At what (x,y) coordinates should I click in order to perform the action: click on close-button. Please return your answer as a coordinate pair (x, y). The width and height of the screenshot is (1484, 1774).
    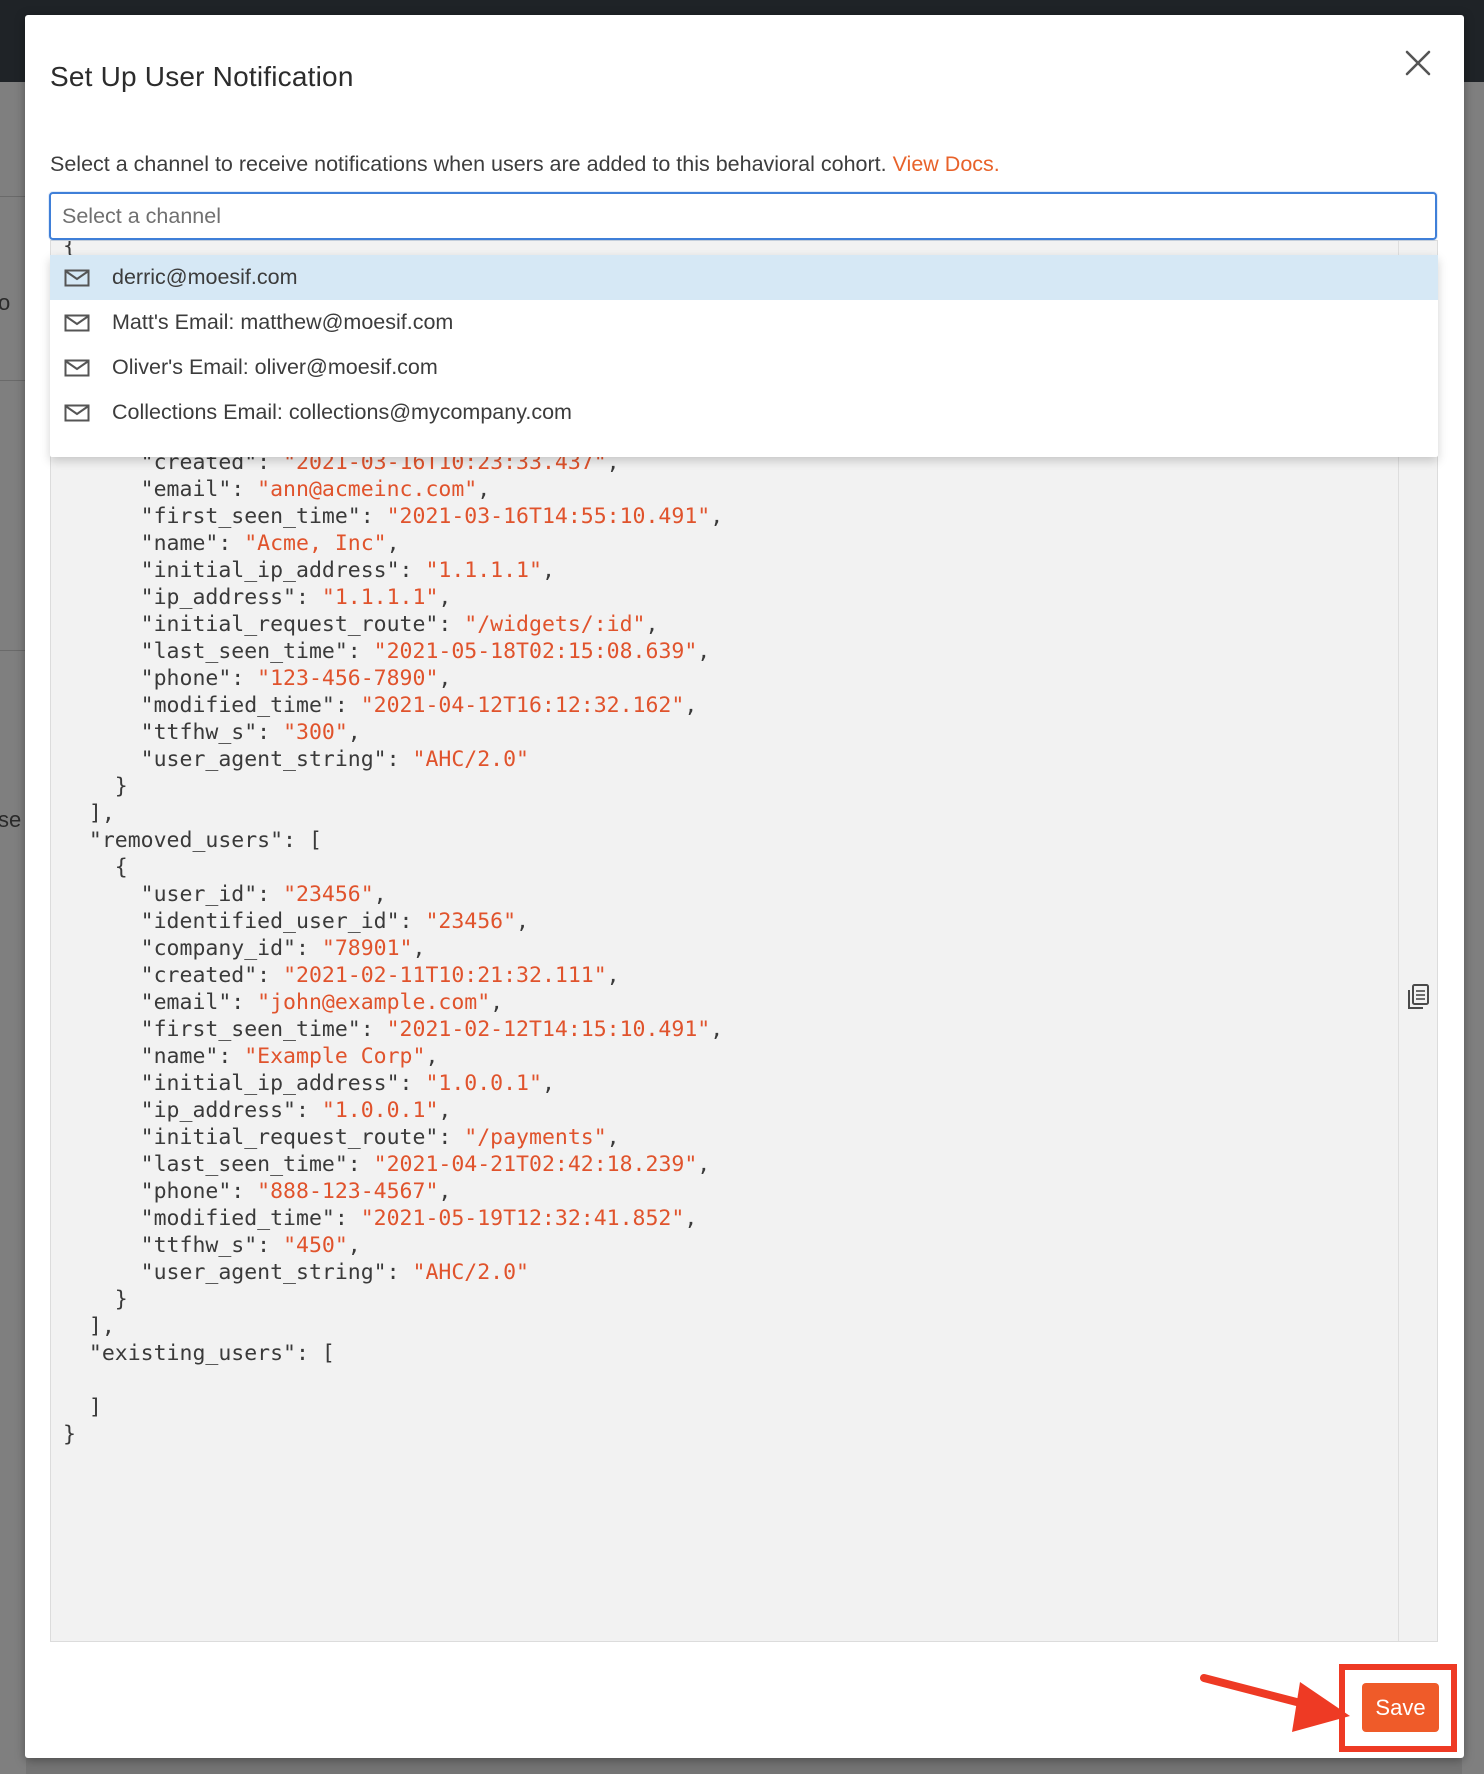
    Looking at the image, I should click on (1418, 63).